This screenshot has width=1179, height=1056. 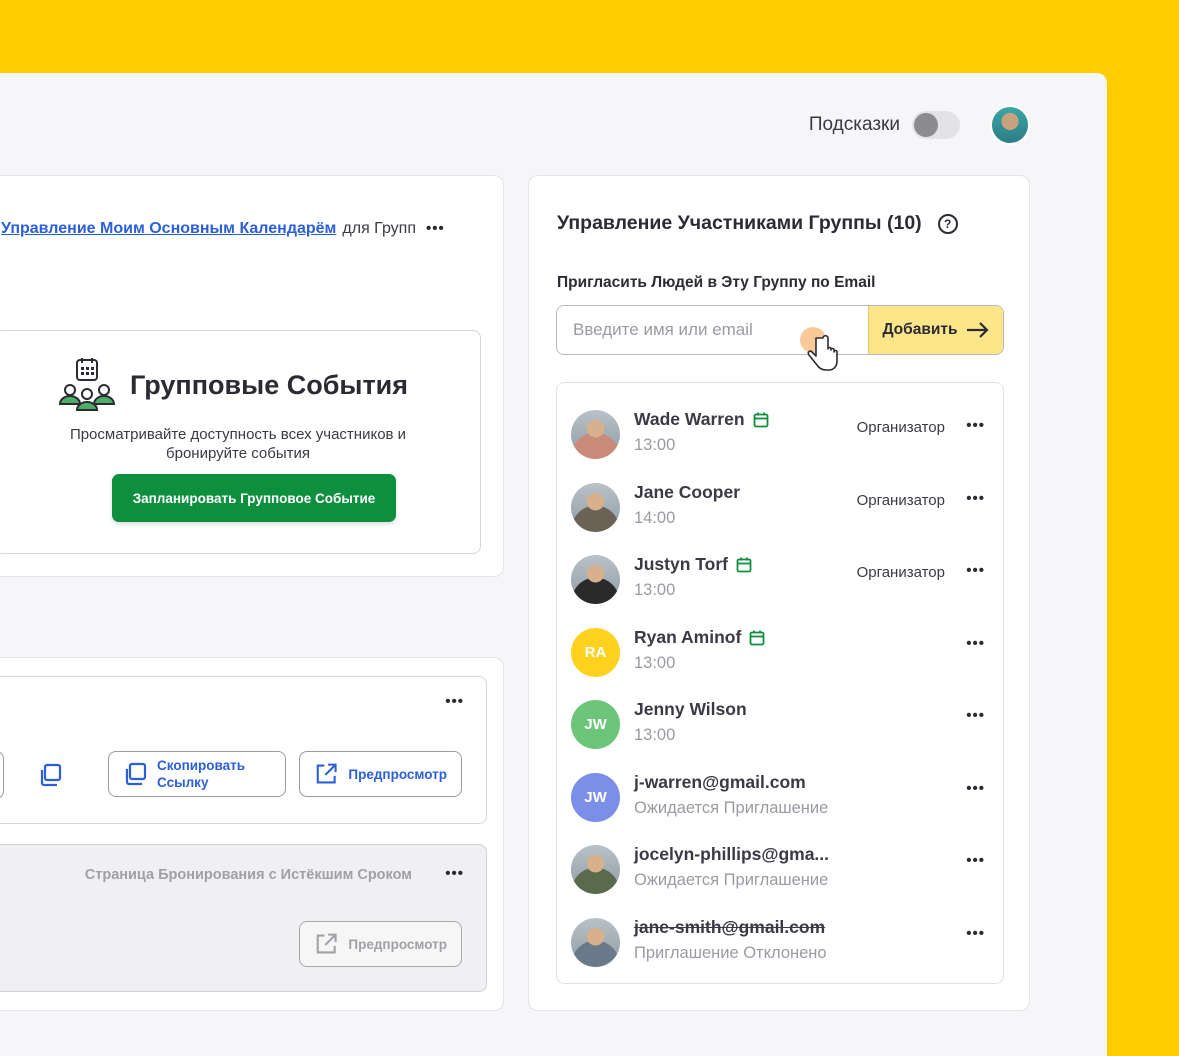 I want to click on copy-link-button: Скопировать Ссылку, so click(x=197, y=774).